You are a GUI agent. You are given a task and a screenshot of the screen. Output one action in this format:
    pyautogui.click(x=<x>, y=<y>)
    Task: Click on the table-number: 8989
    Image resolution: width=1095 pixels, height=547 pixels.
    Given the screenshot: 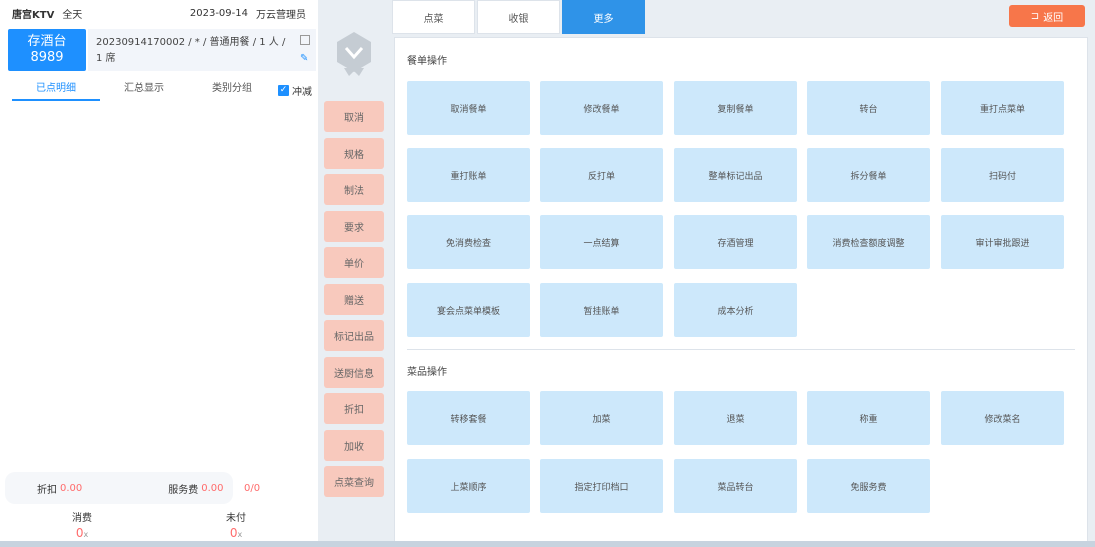 What is the action you would take?
    pyautogui.click(x=47, y=57)
    